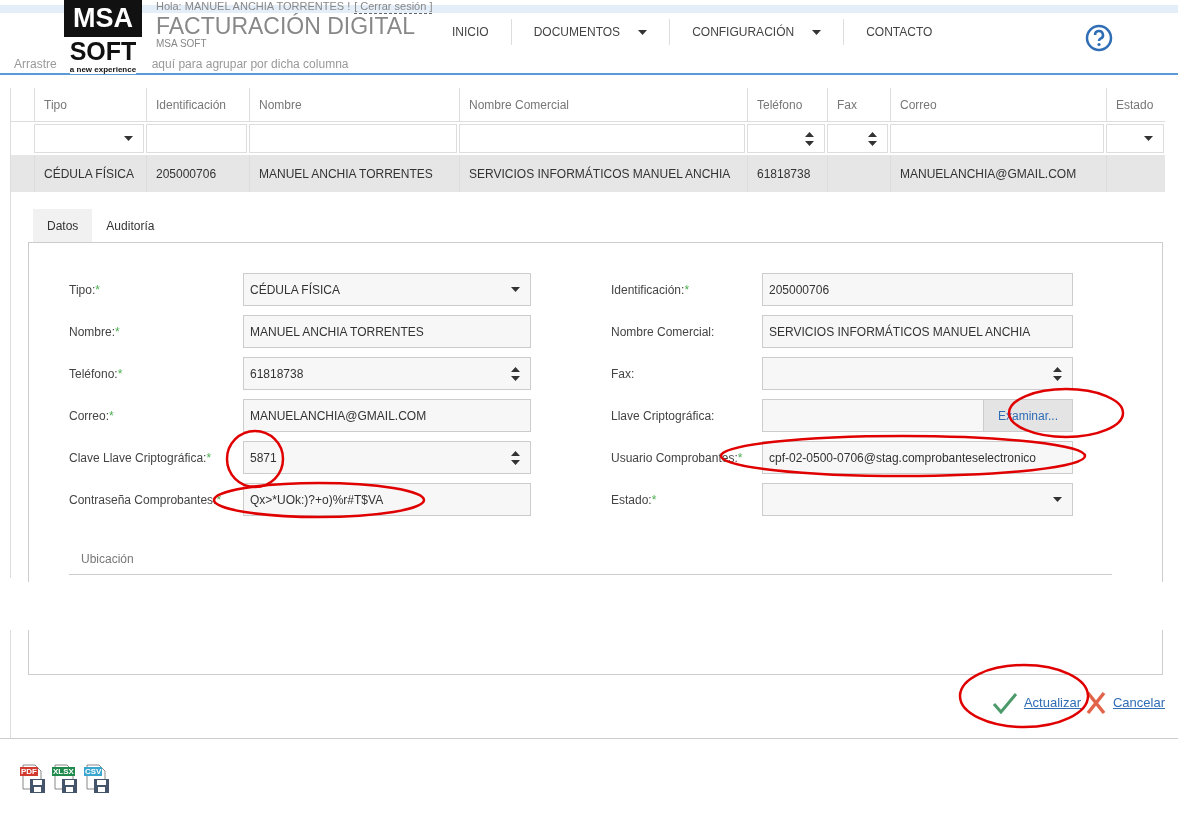 This screenshot has height=814, width=1178. What do you see at coordinates (95, 332) in the screenshot?
I see `field-label: Nombre:*` at bounding box center [95, 332].